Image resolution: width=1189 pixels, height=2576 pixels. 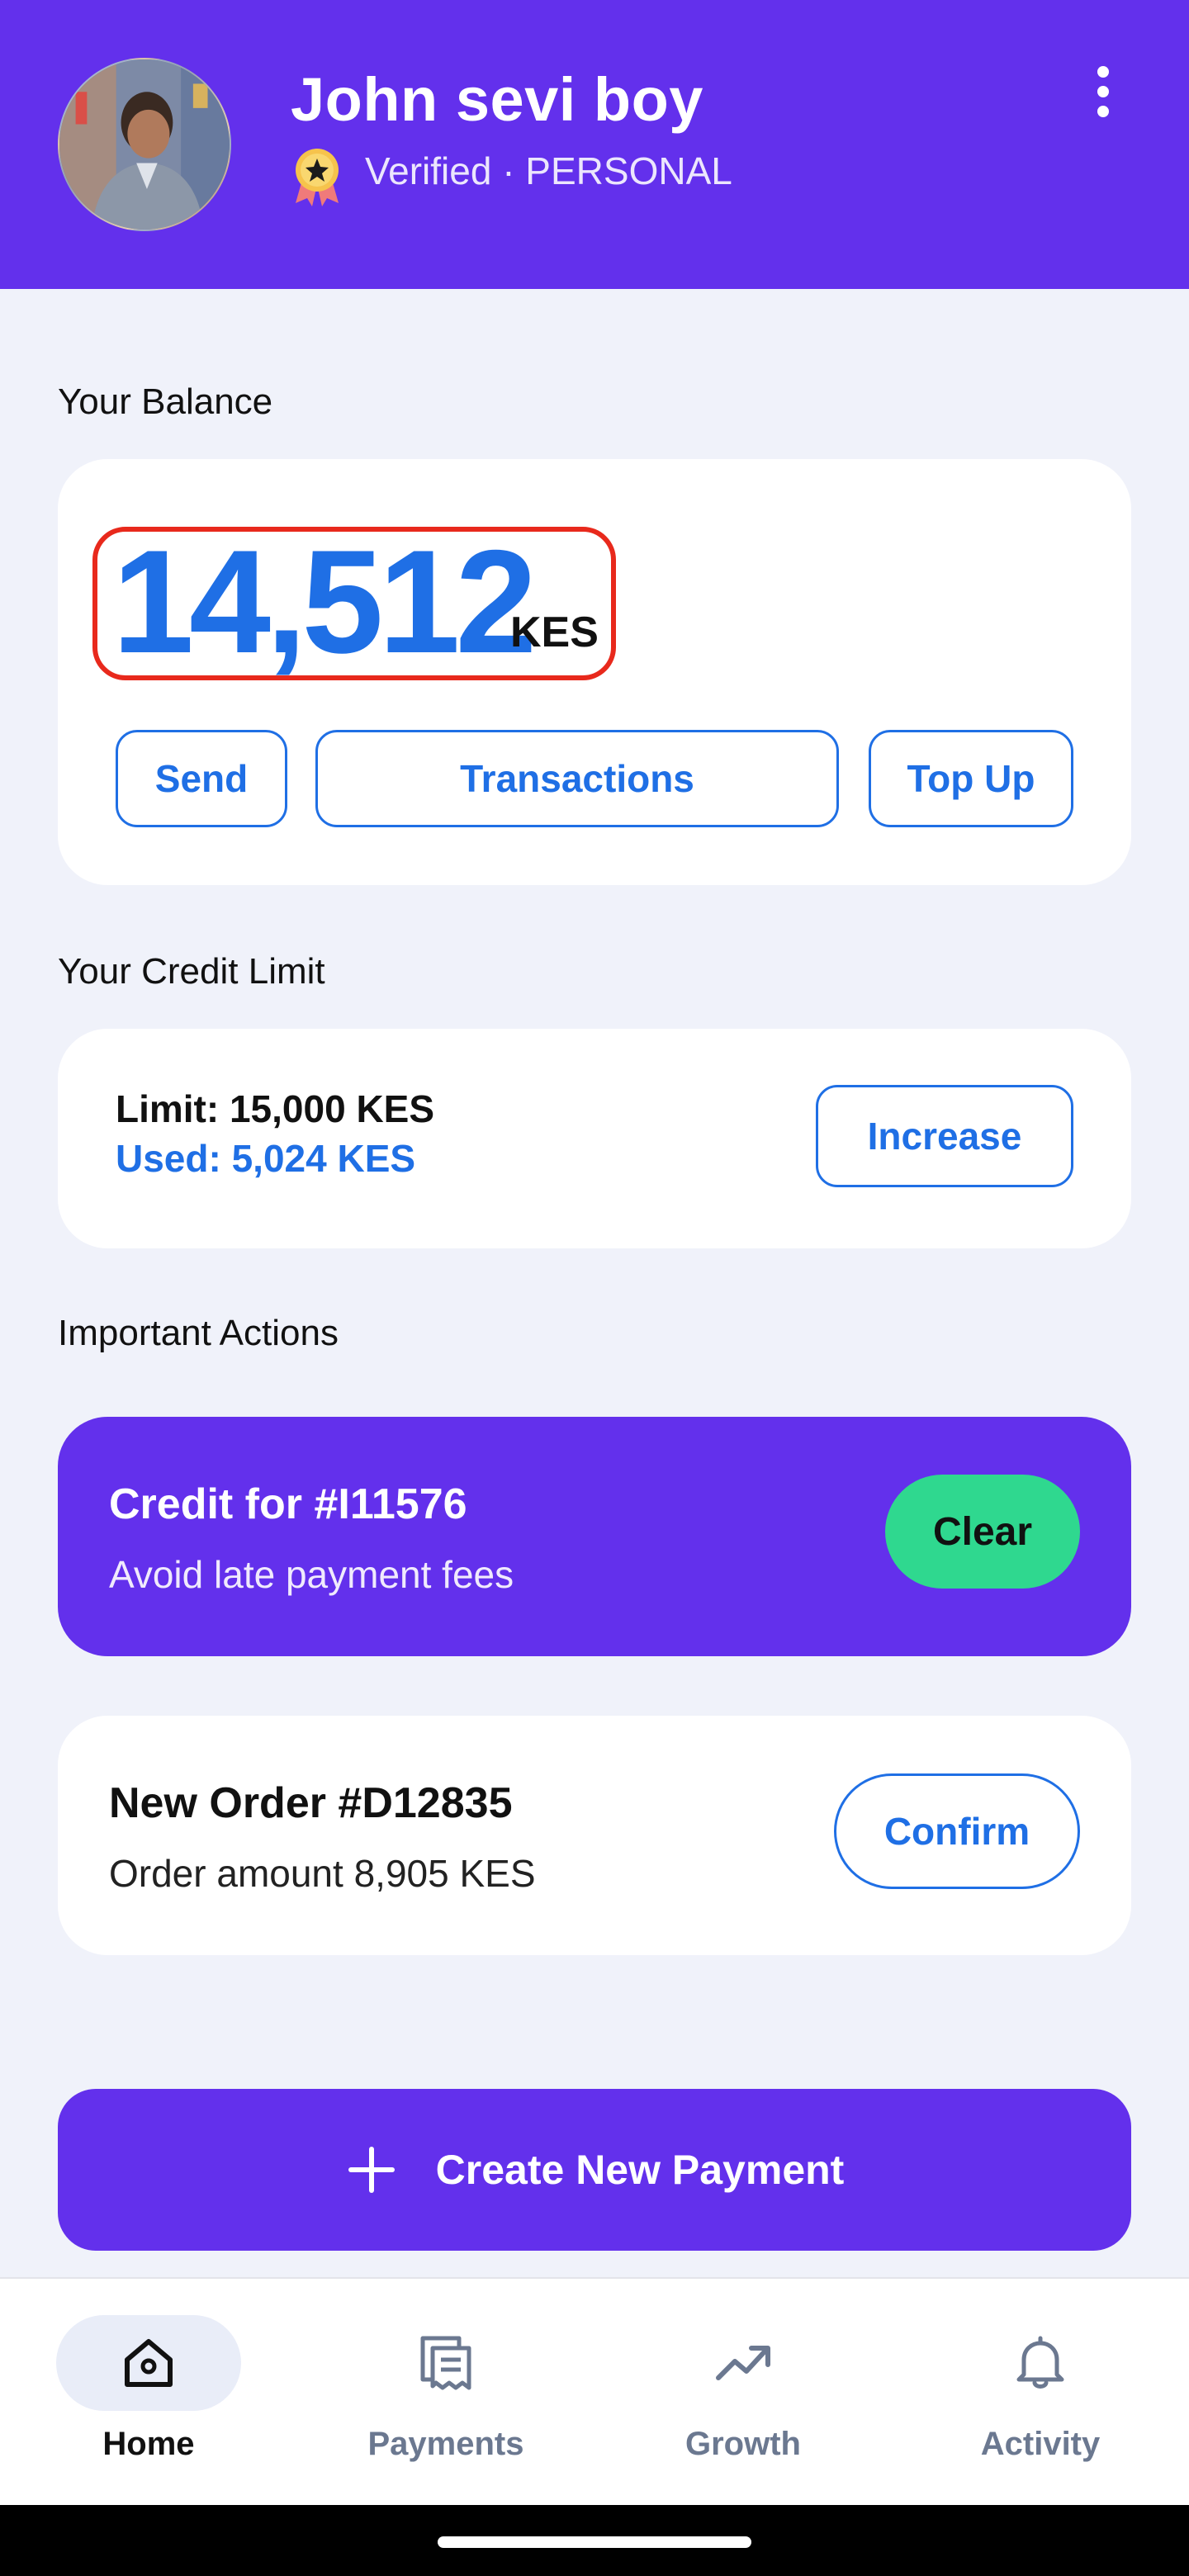 What do you see at coordinates (445, 2444) in the screenshot?
I see `nav-label-payments: Payments` at bounding box center [445, 2444].